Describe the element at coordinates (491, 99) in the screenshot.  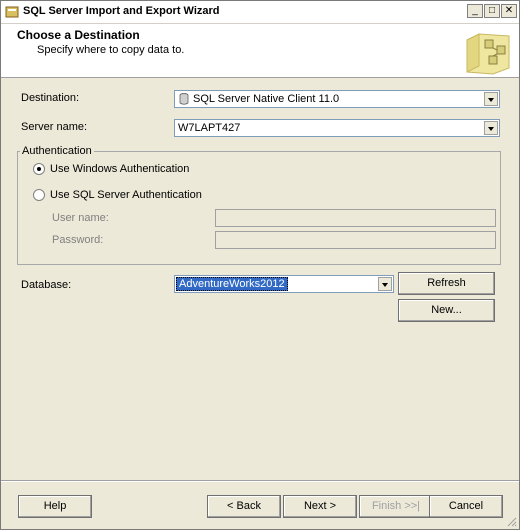
I see `destination-dropdown-arrow-icon` at that location.